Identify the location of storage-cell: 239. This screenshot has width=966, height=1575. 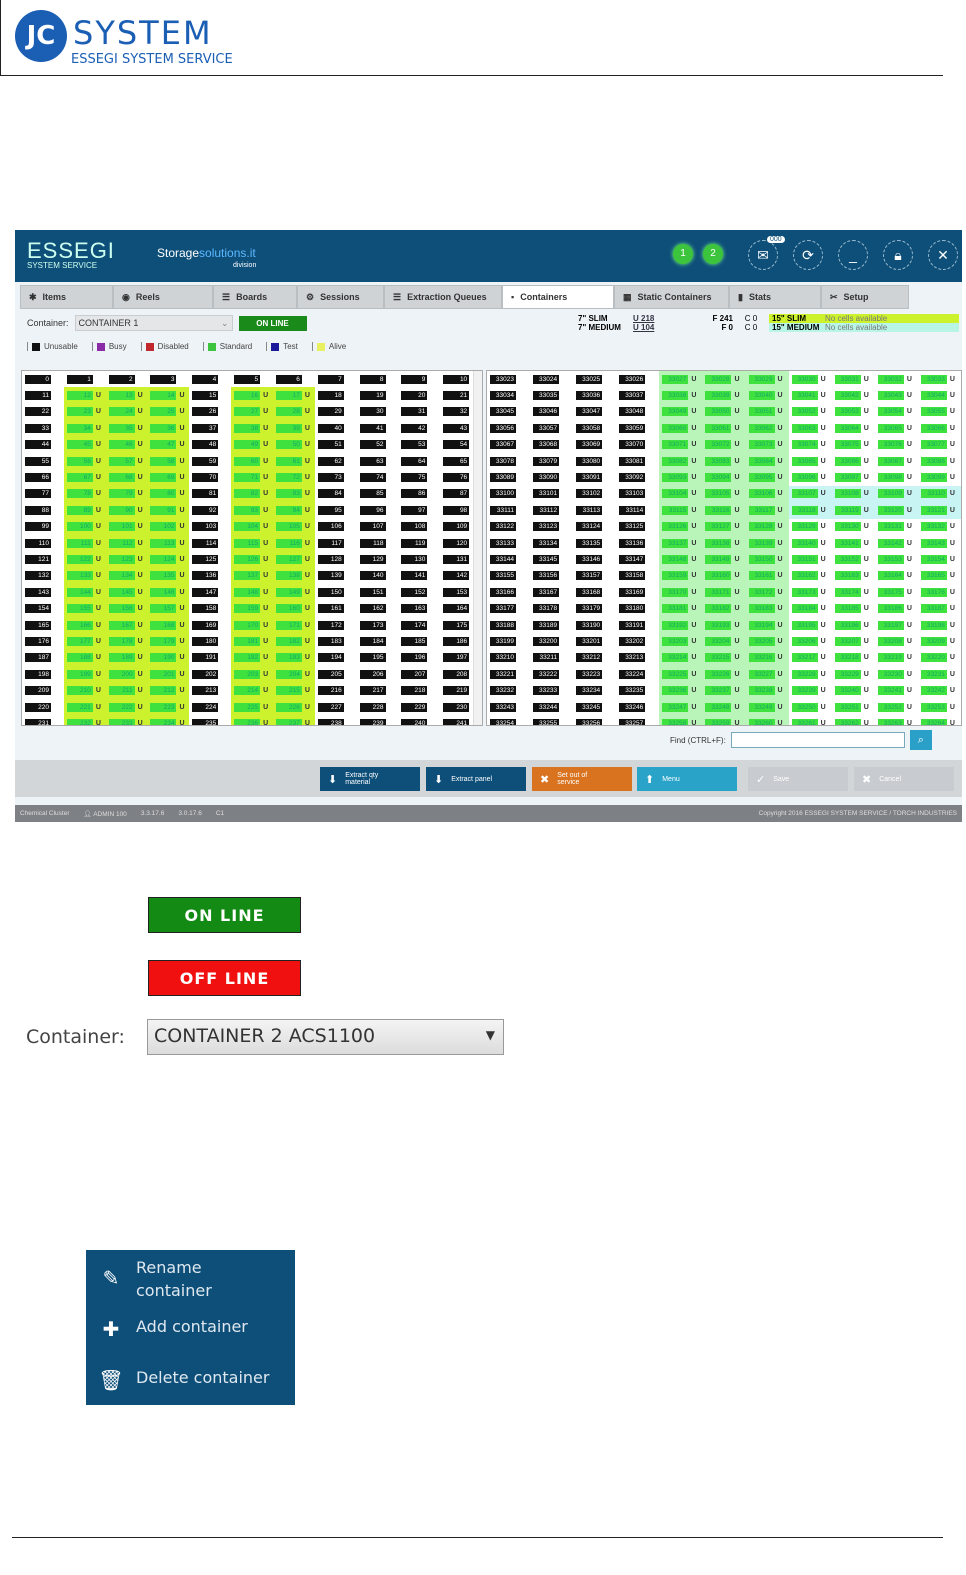
(378, 720).